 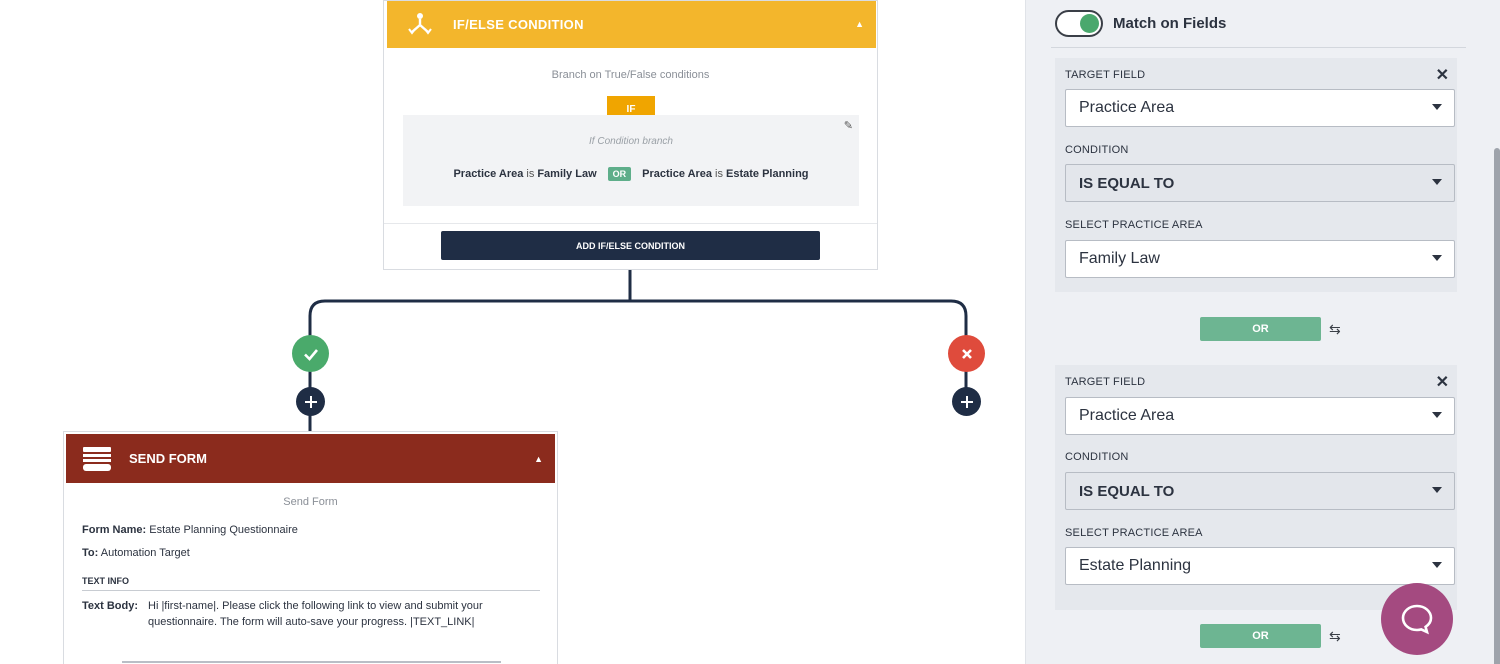 What do you see at coordinates (420, 25) in the screenshot?
I see `branch-split-icon` at bounding box center [420, 25].